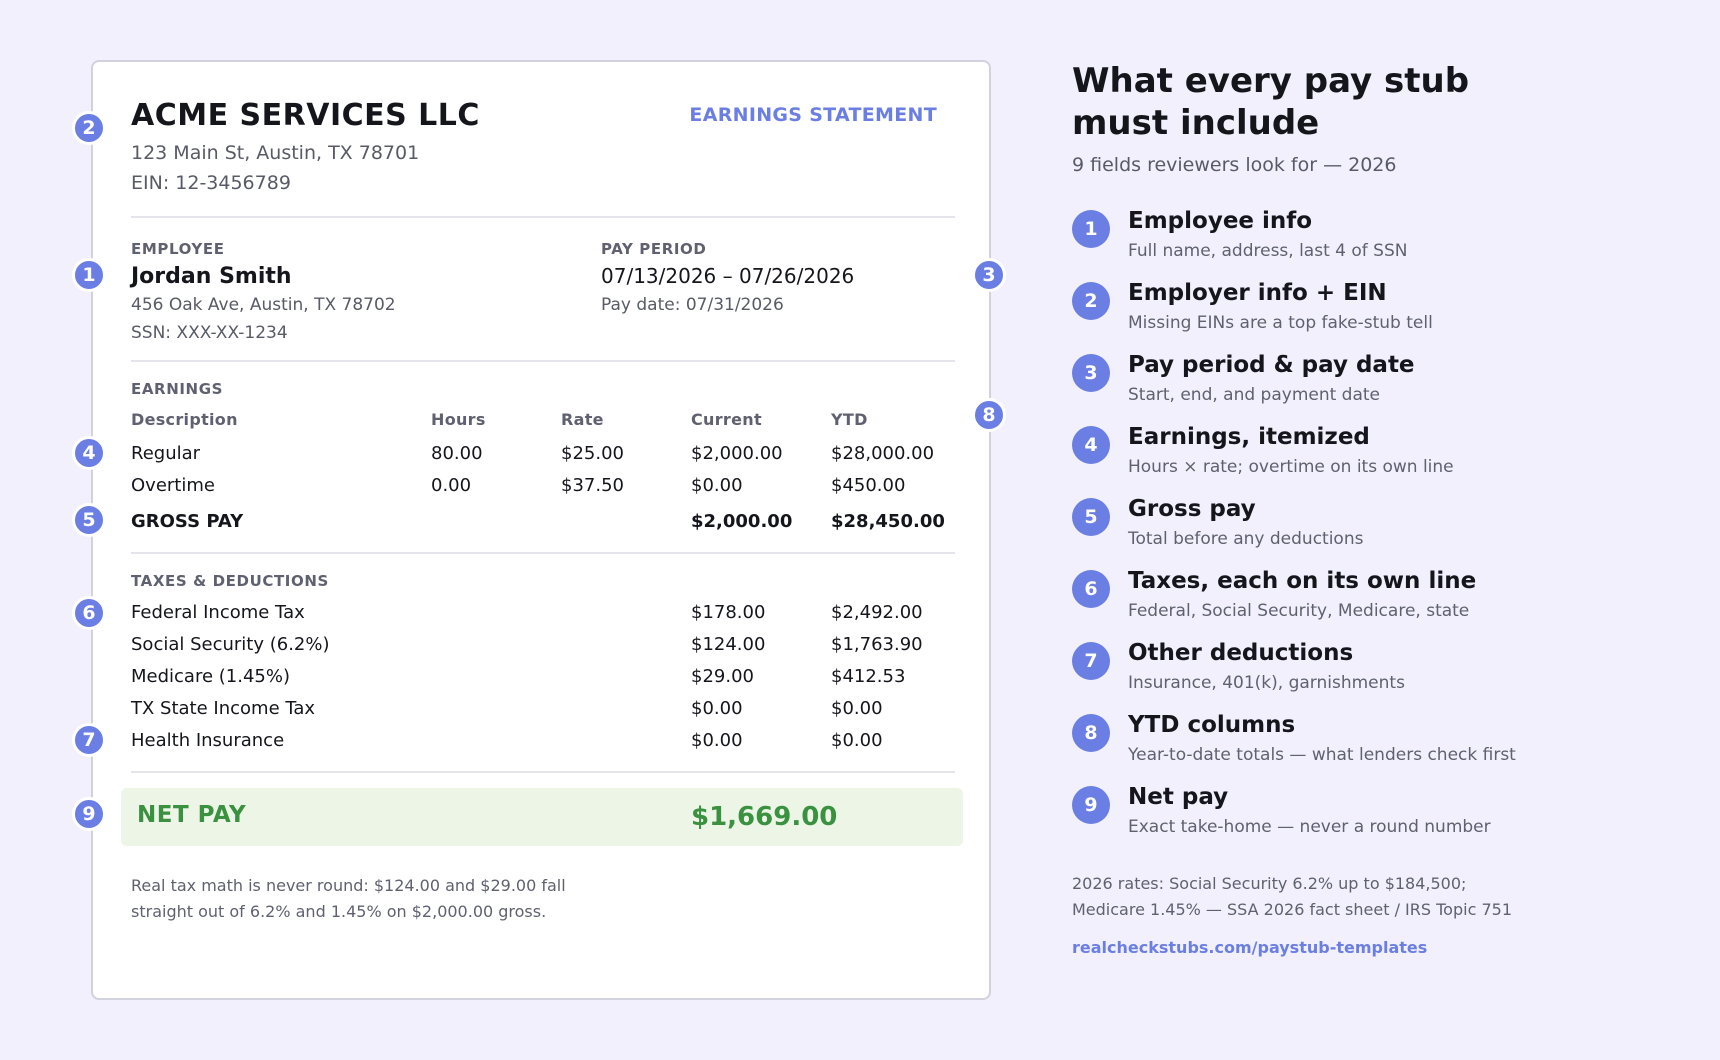  I want to click on deduction-description: Medicare (1.45%), so click(210, 676).